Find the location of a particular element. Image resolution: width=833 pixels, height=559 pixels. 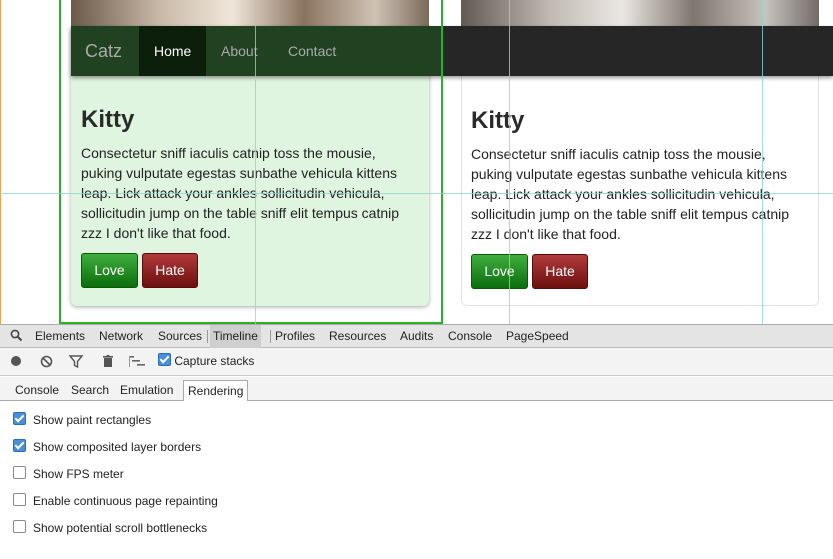

option-continuous-repainting: Enable continuous page repainting is located at coordinates (115, 501).